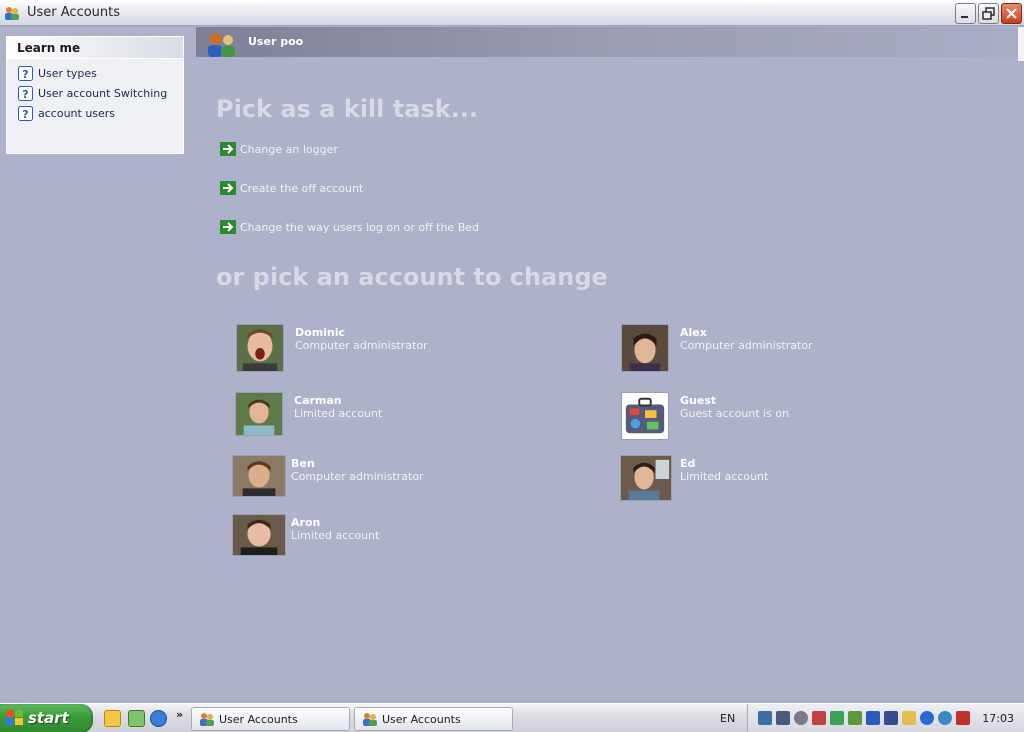 This screenshot has height=732, width=1024. What do you see at coordinates (610, 44) in the screenshot?
I see `main-header: User poo` at bounding box center [610, 44].